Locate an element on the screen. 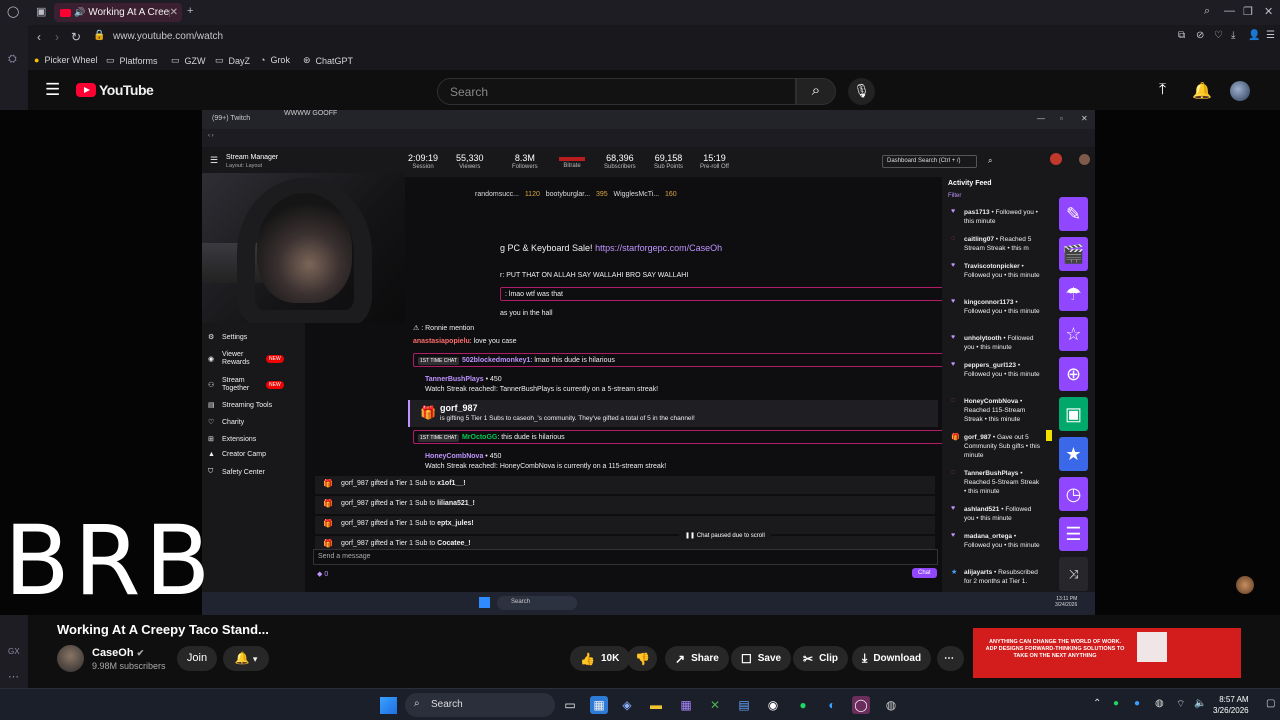 The width and height of the screenshot is (1280, 720). edit-action-icon: ✎ is located at coordinates (1073, 214).